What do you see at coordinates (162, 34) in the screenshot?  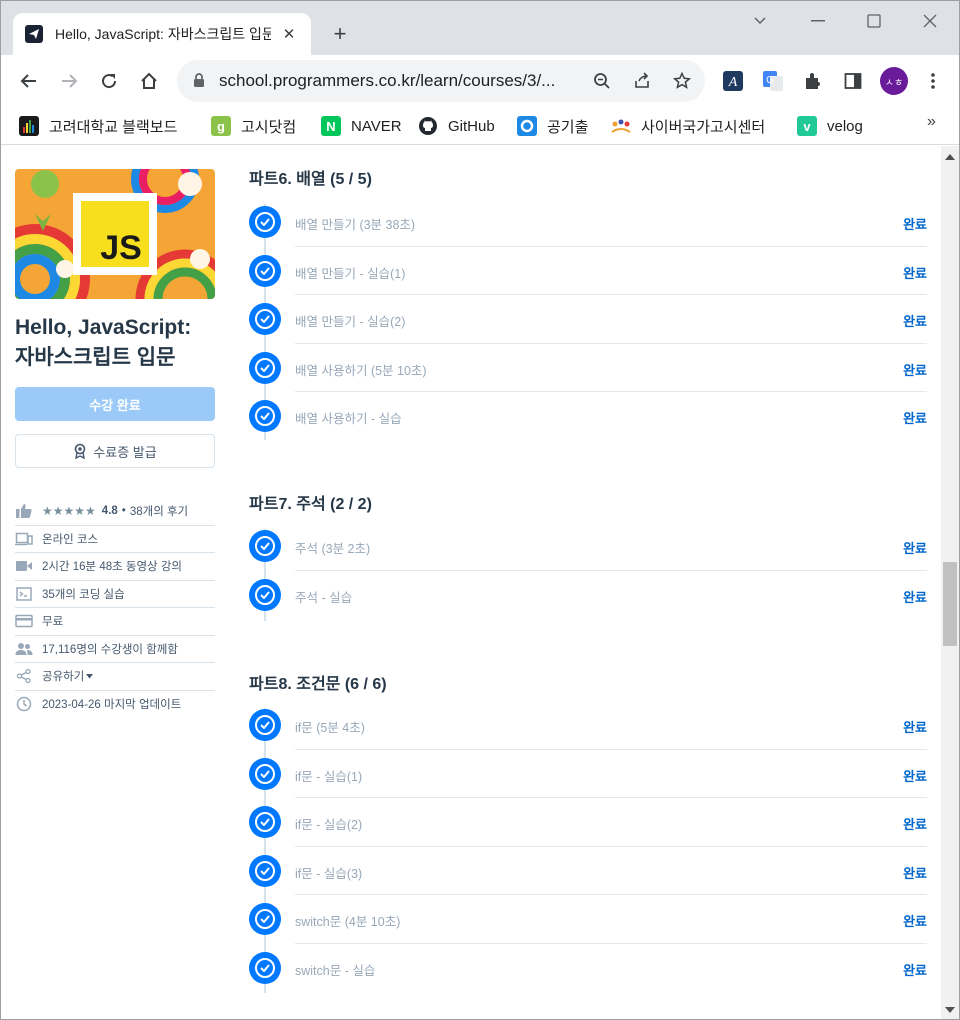 I see `browser-tab: Hello, JavaScript: 자바스크립트 입문 ✕` at bounding box center [162, 34].